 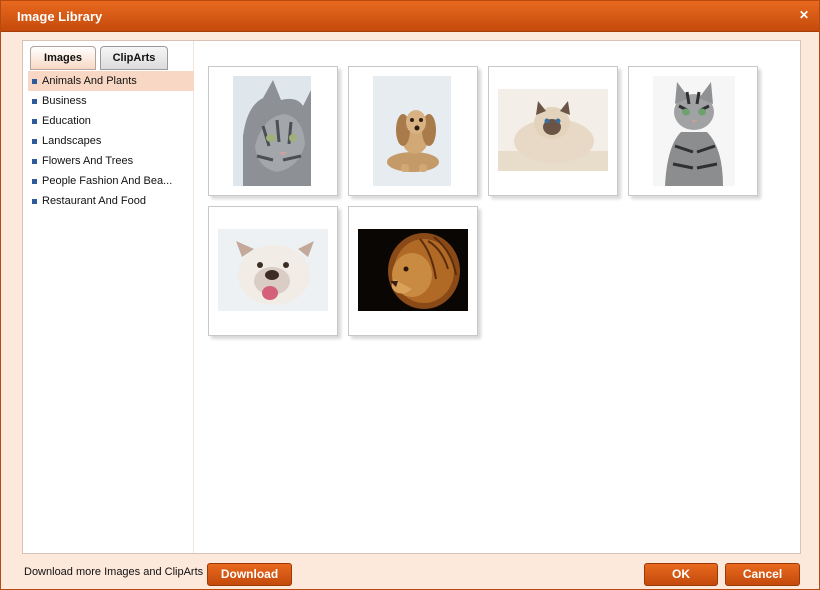 I want to click on puppy-image, so click(x=412, y=131).